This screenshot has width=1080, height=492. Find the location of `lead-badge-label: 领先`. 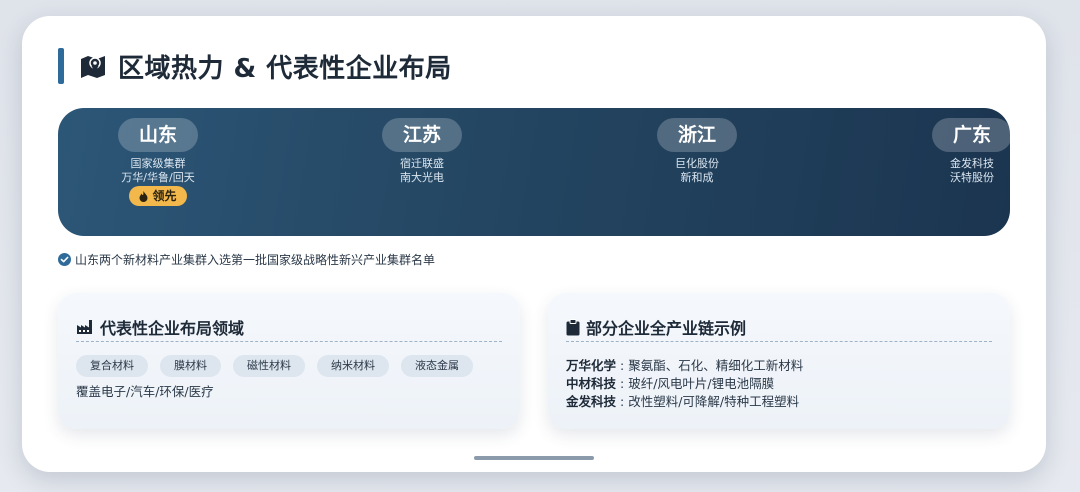

lead-badge-label: 领先 is located at coordinates (164, 196).